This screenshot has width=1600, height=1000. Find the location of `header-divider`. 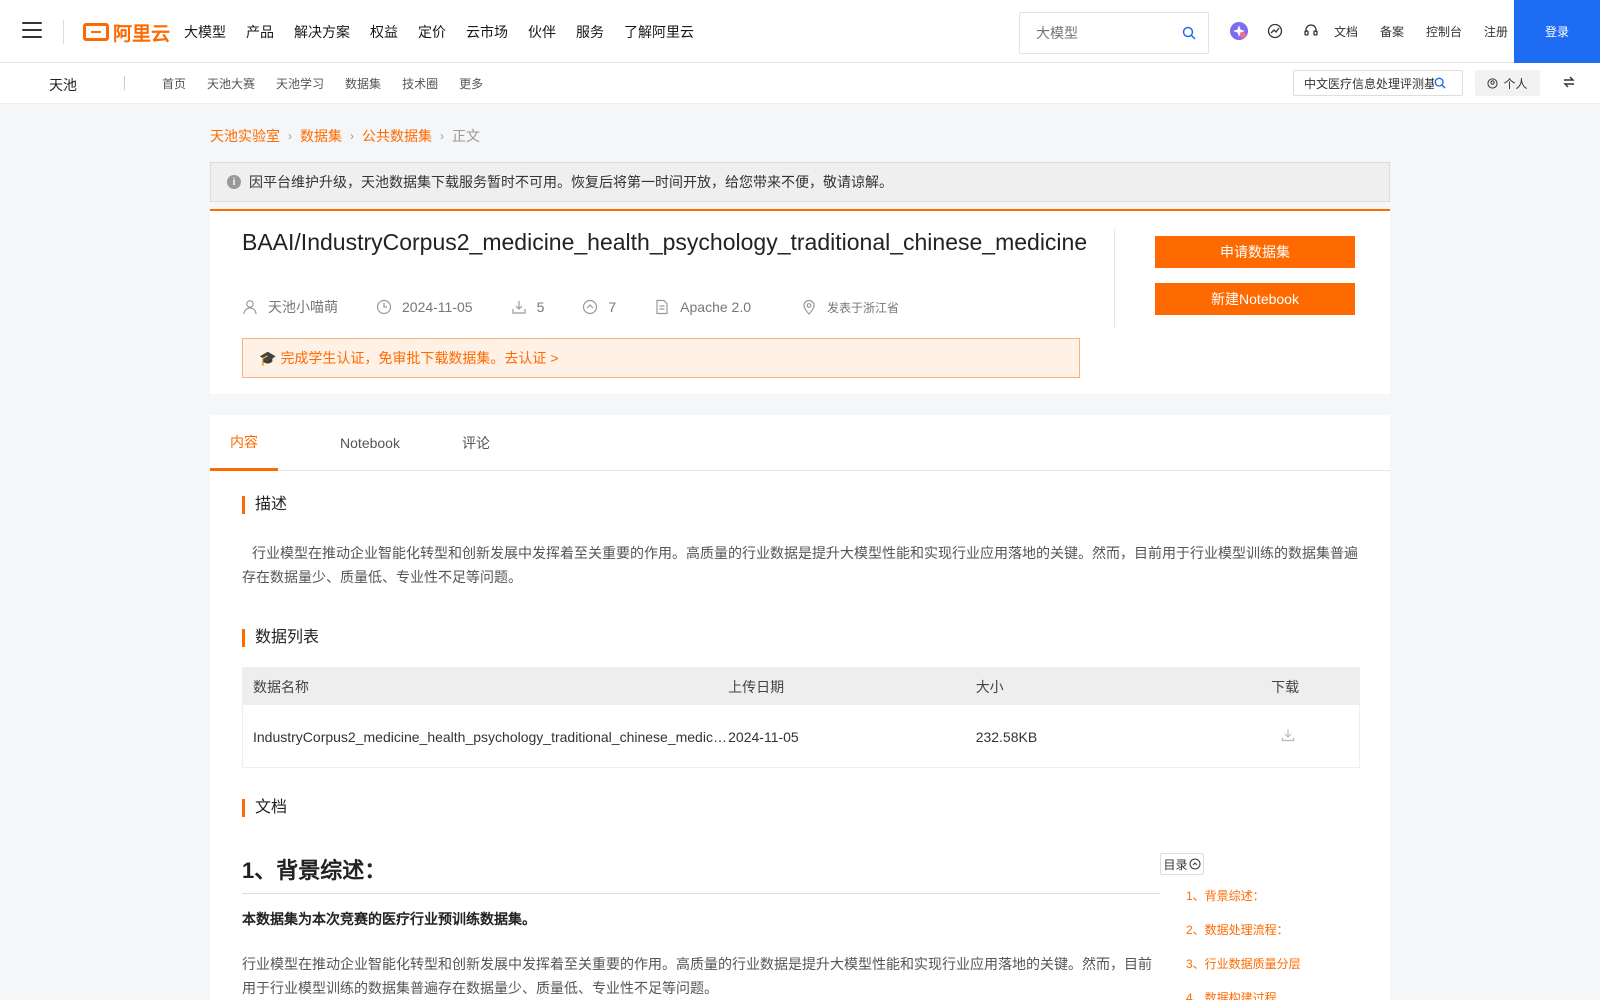

header-divider is located at coordinates (1114, 278).